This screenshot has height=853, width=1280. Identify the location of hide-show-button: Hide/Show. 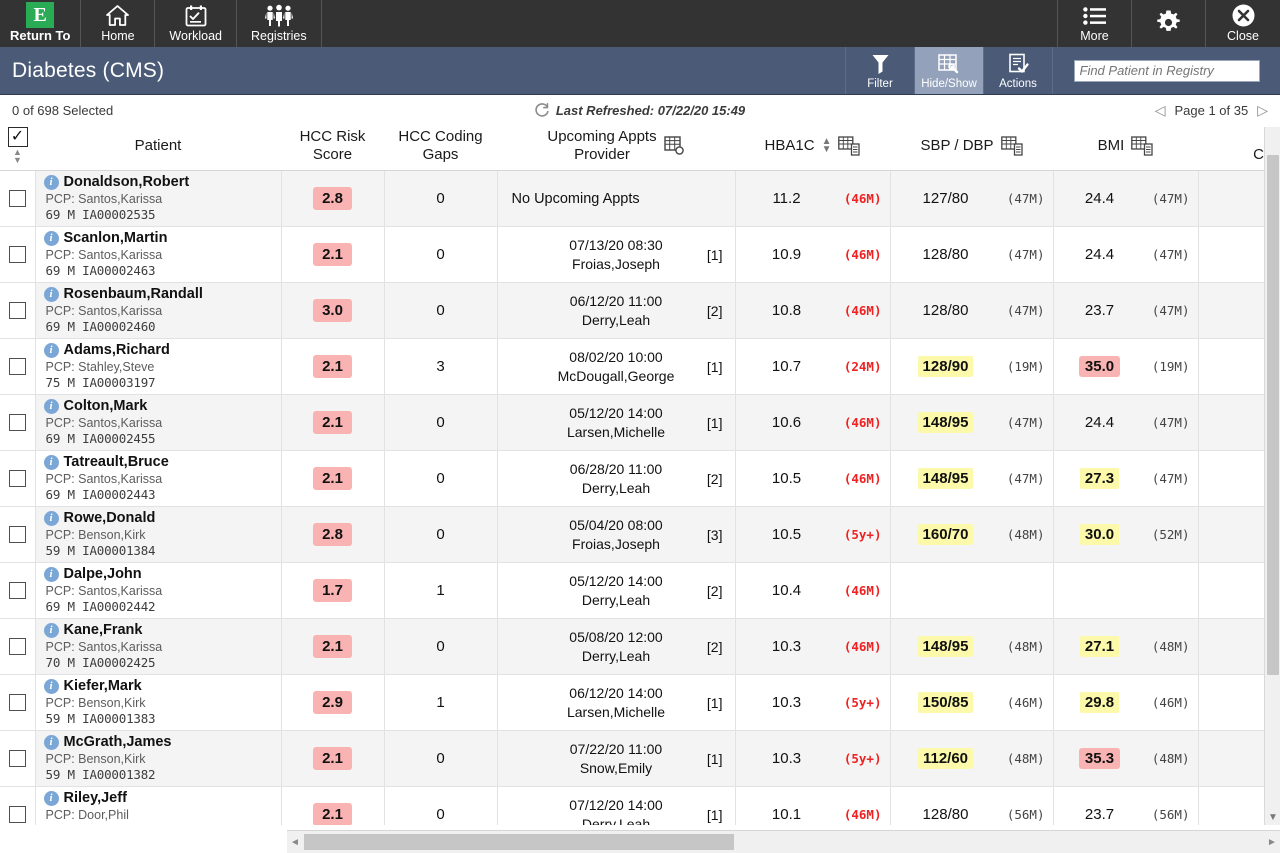
(948, 70).